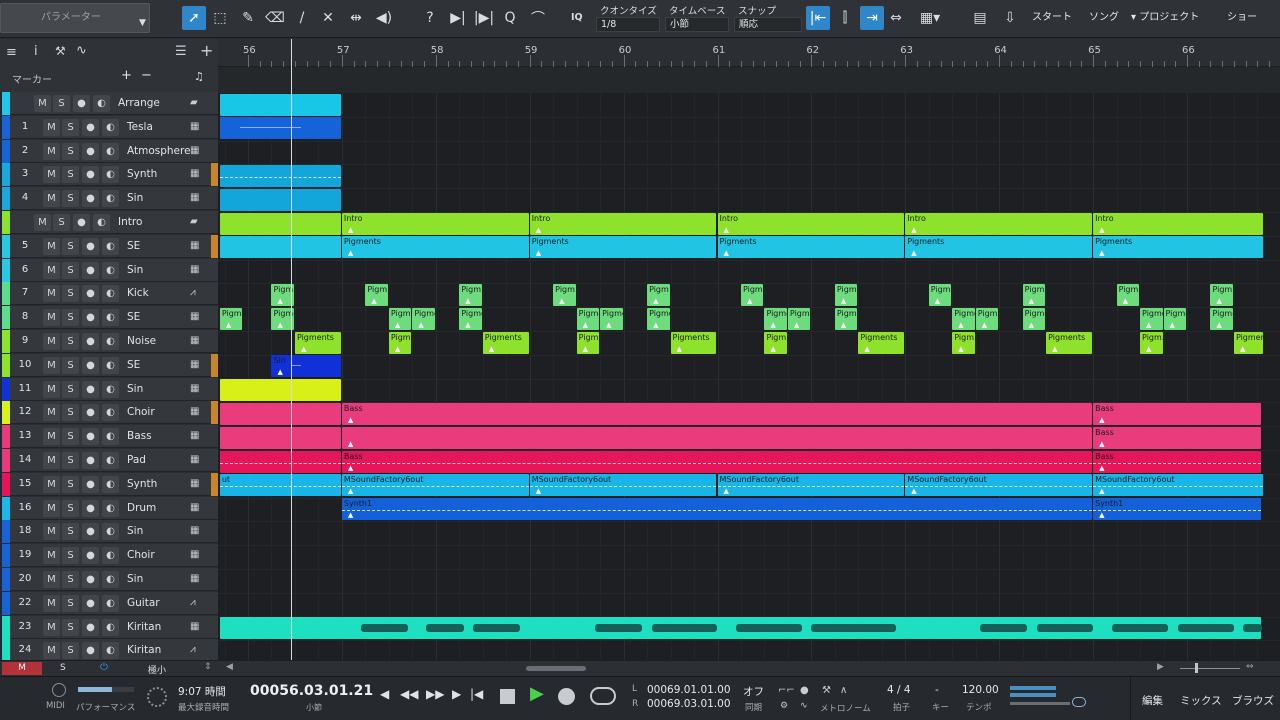 The height and width of the screenshot is (720, 1280). Describe the element at coordinates (36, 51) in the screenshot. I see `info-icon: i` at that location.